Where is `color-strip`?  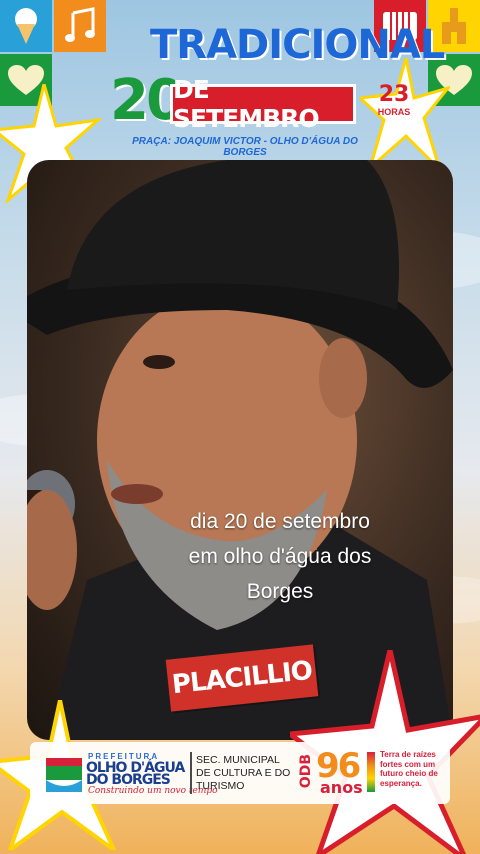
color-strip is located at coordinates (371, 772).